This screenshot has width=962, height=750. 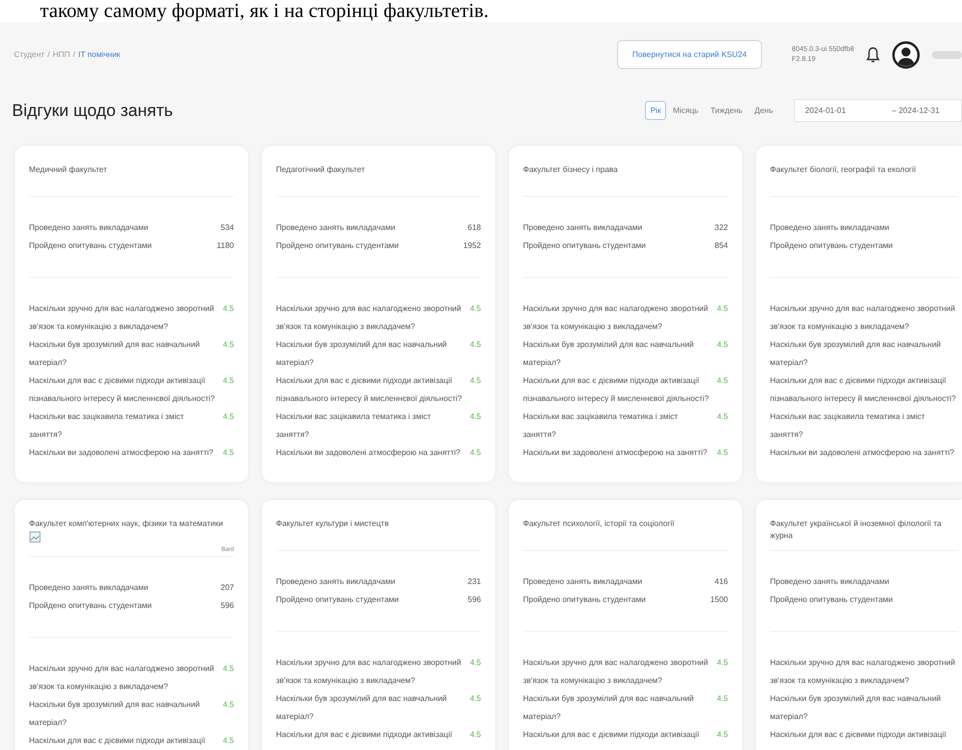 What do you see at coordinates (474, 228) in the screenshot?
I see `stat-value: 618` at bounding box center [474, 228].